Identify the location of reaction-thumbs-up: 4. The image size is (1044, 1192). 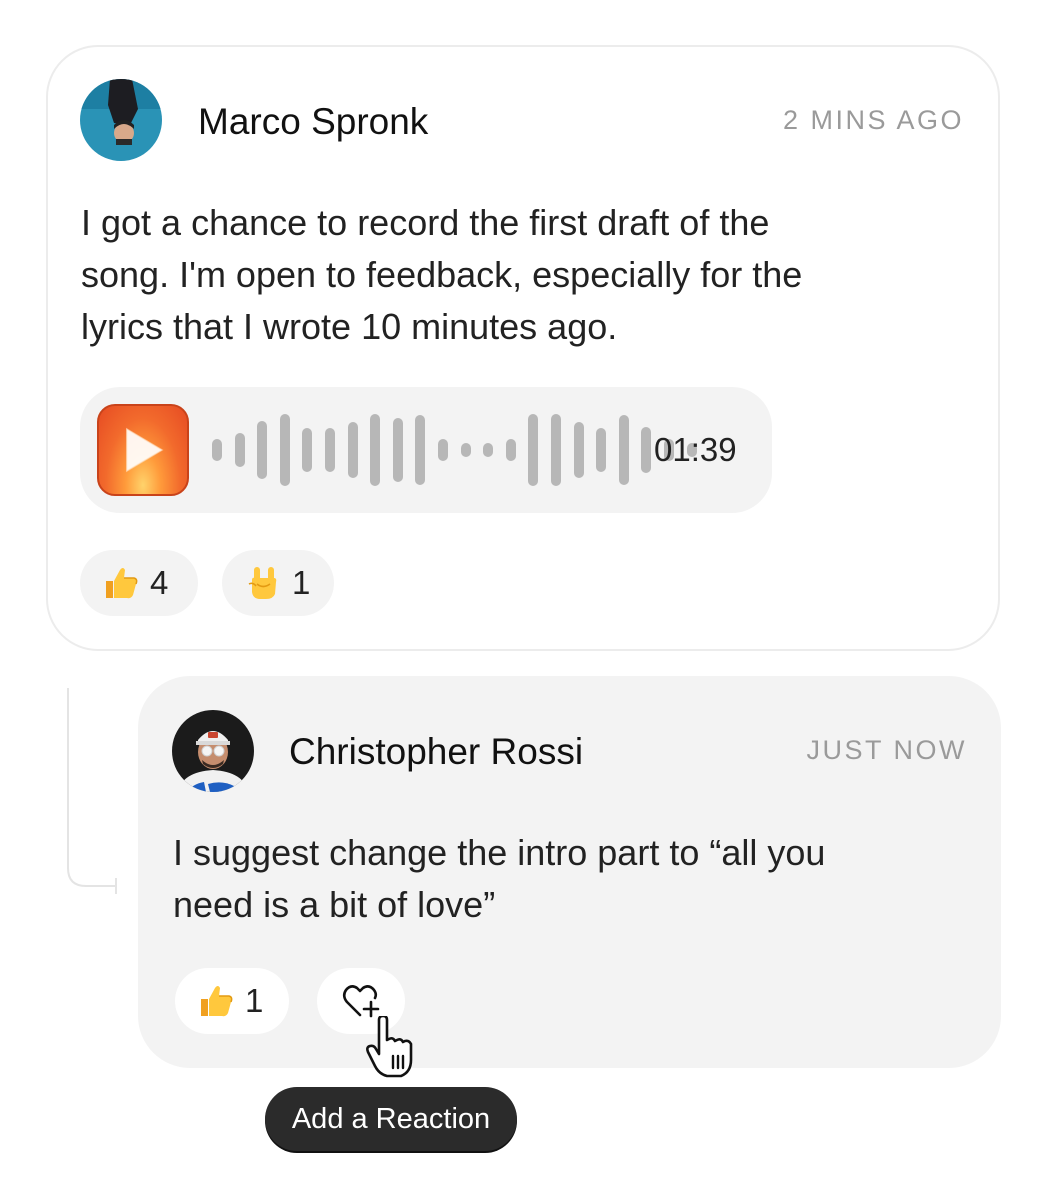
(139, 583).